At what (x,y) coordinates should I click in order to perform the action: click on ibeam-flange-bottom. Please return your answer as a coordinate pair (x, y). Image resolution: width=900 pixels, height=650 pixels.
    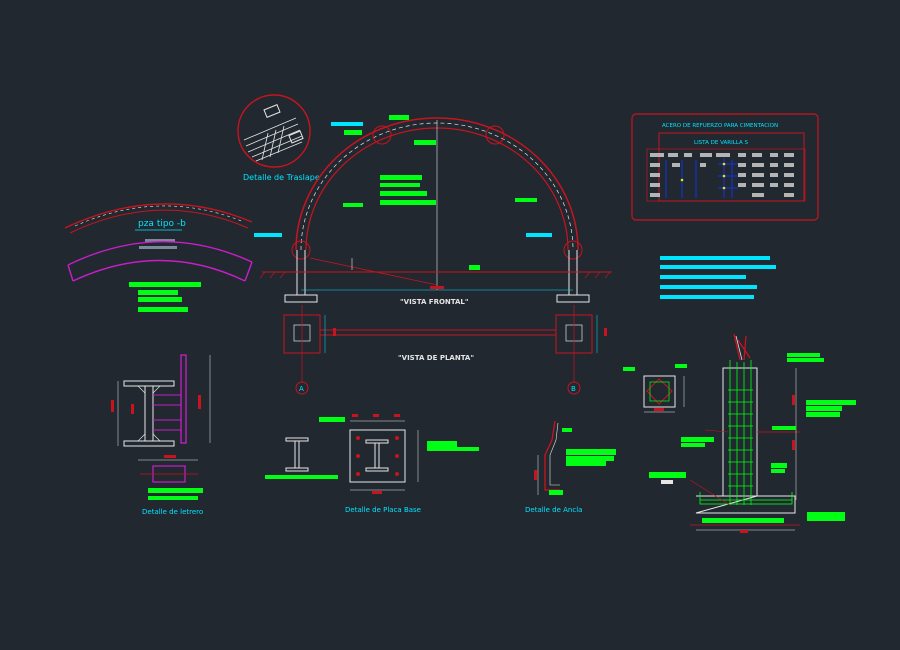
    Looking at the image, I should click on (297, 469).